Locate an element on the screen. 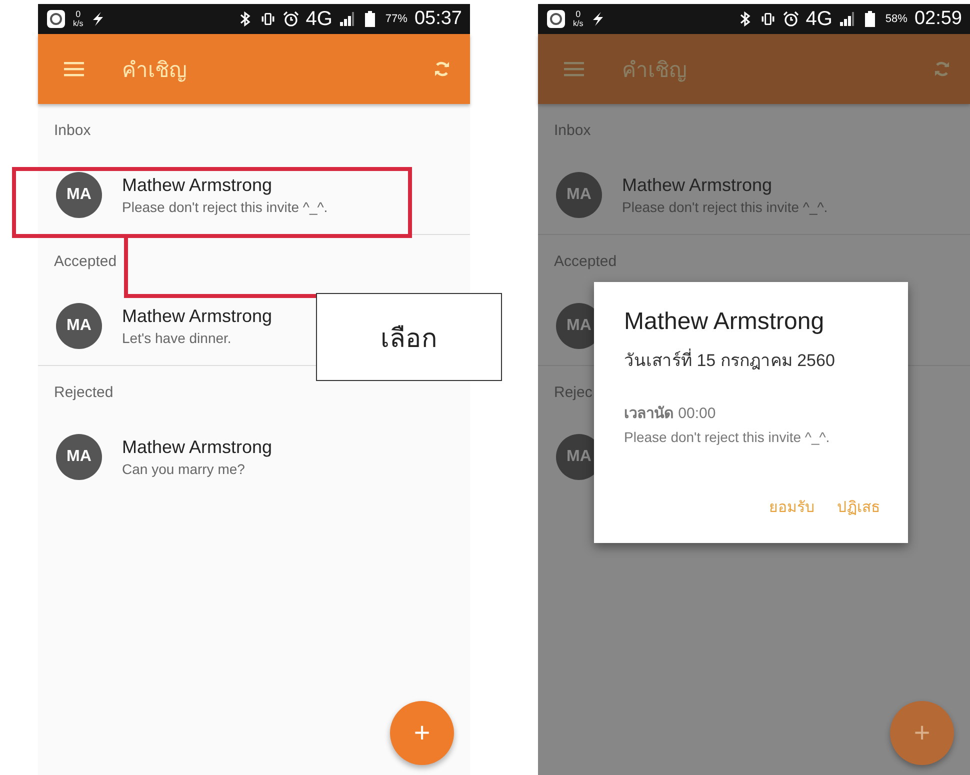 Image resolution: width=970 pixels, height=775 pixels. battery-percent: 58% is located at coordinates (896, 19).